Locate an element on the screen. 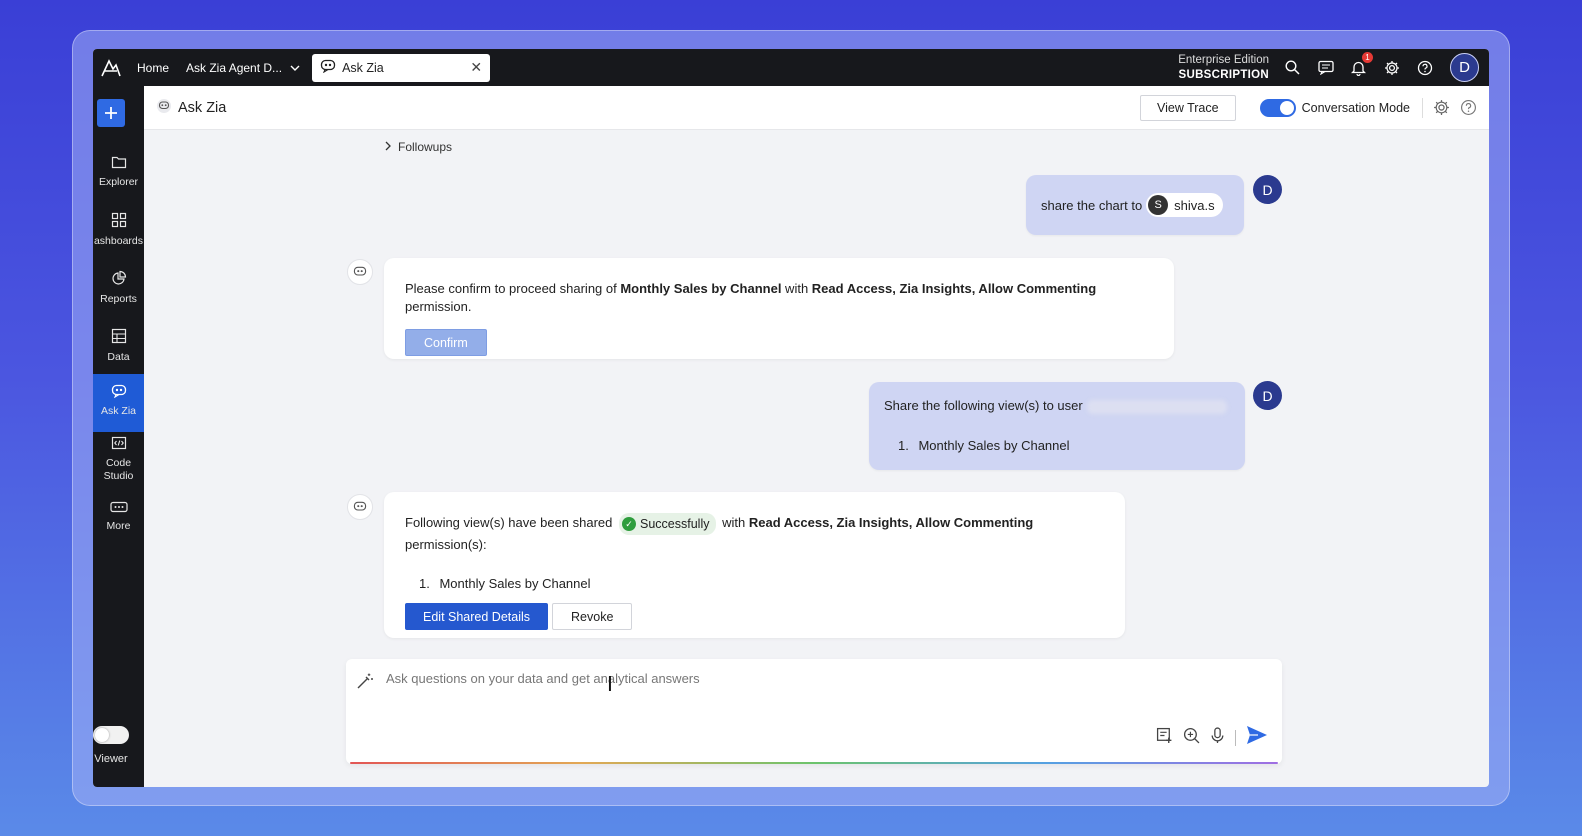  more-icon is located at coordinates (118, 508).